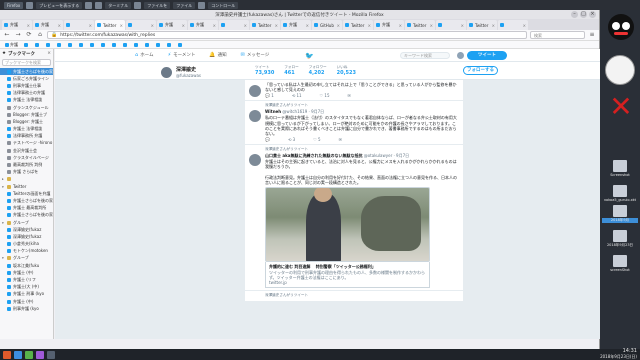  I want to click on sidebar-title: ブックマーク, so click(21, 54).